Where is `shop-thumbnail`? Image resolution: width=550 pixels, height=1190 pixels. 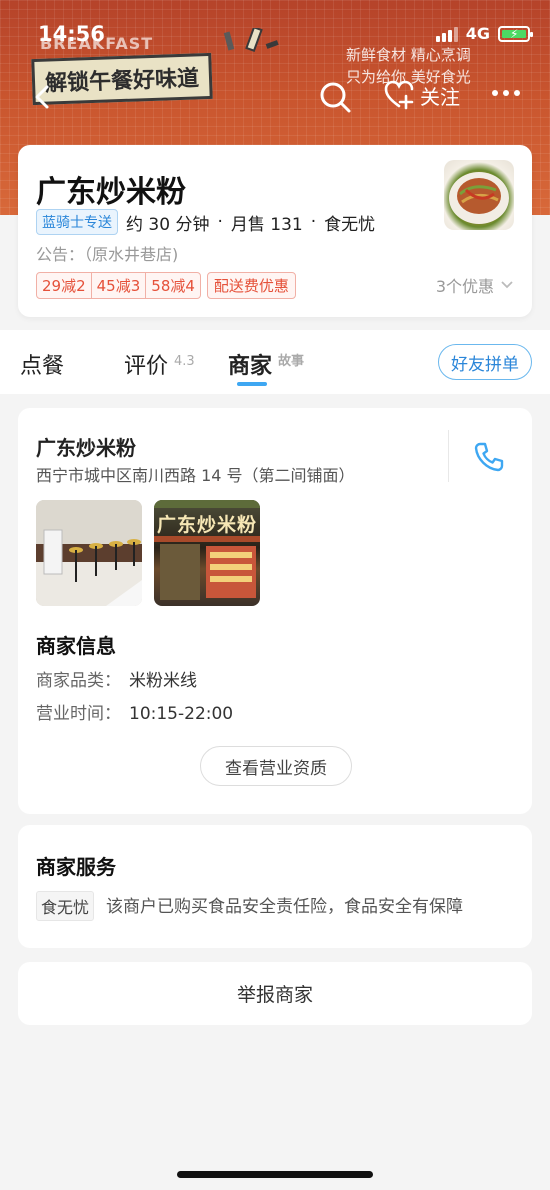 shop-thumbnail is located at coordinates (479, 195).